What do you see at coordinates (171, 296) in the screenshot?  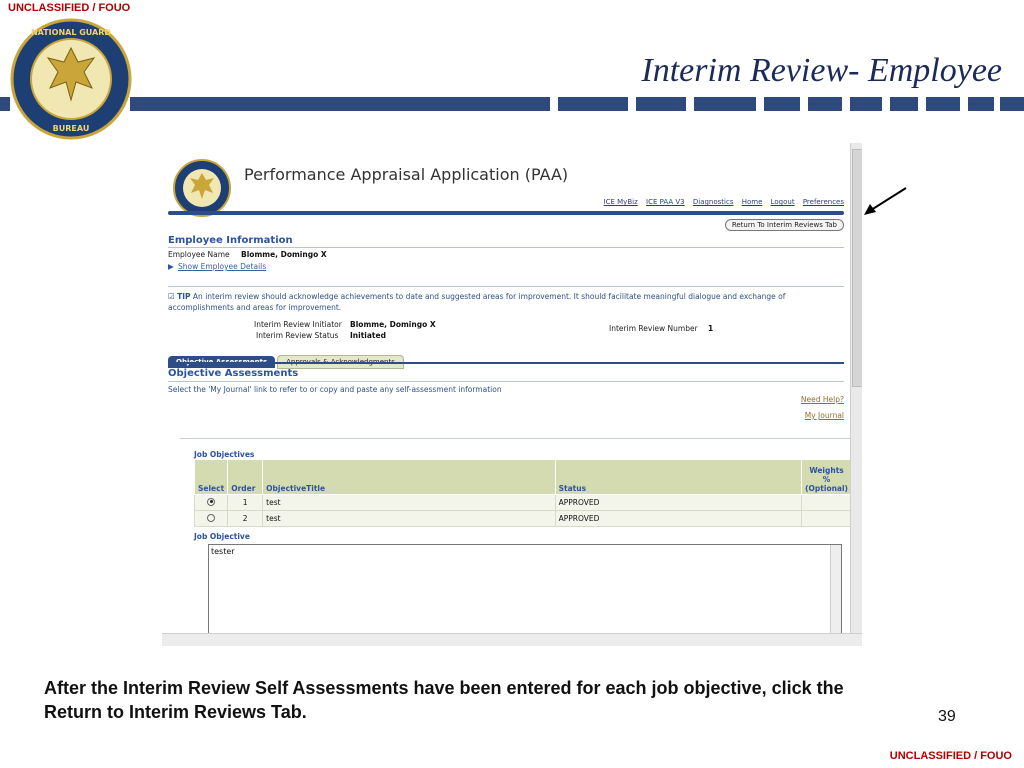 I see `tip-icon: ☑` at bounding box center [171, 296].